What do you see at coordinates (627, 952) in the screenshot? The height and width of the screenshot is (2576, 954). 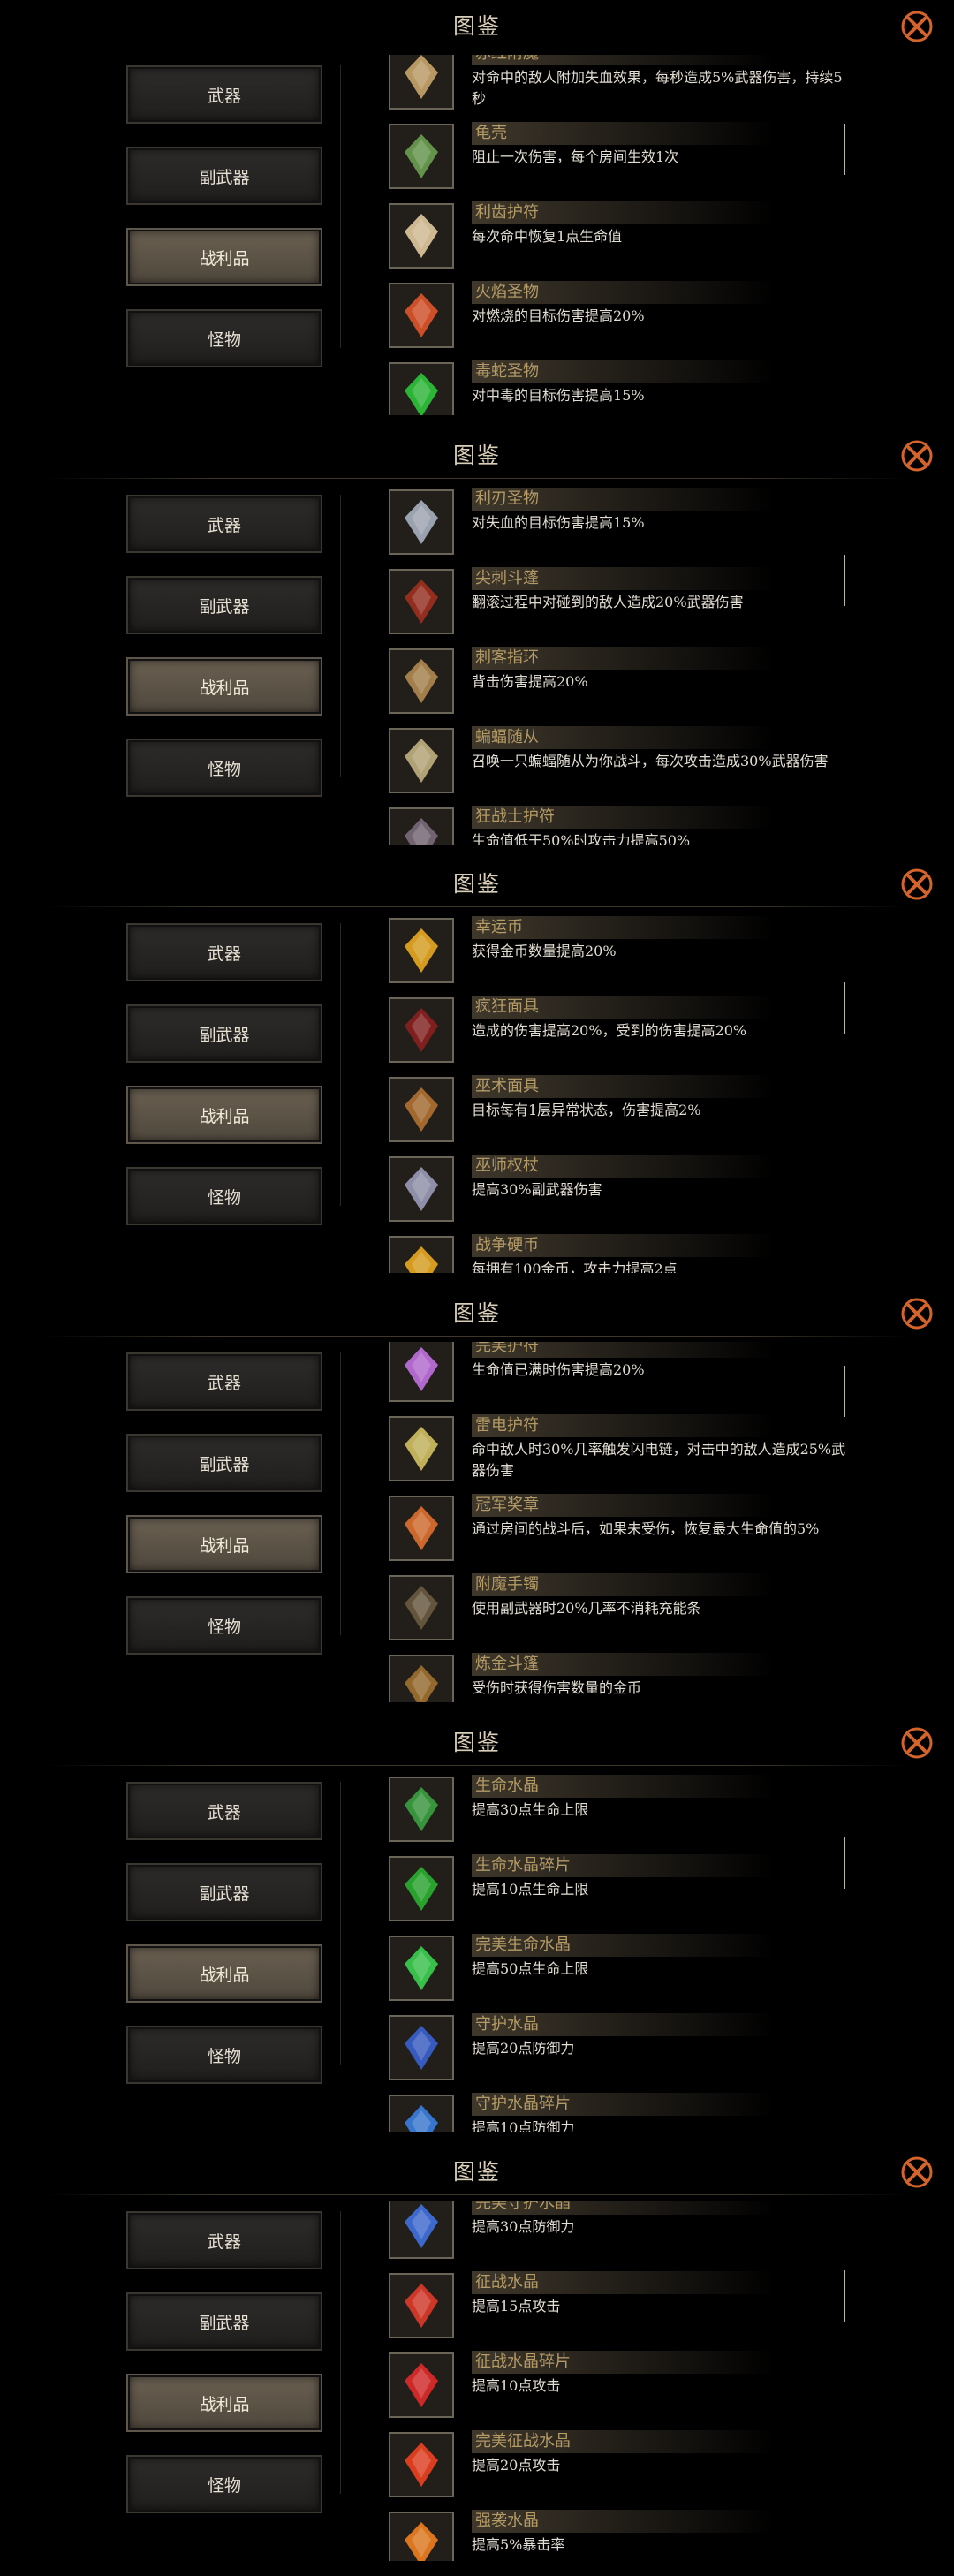 I see `list-item: 幸运币 获得金币数量提高20%` at bounding box center [627, 952].